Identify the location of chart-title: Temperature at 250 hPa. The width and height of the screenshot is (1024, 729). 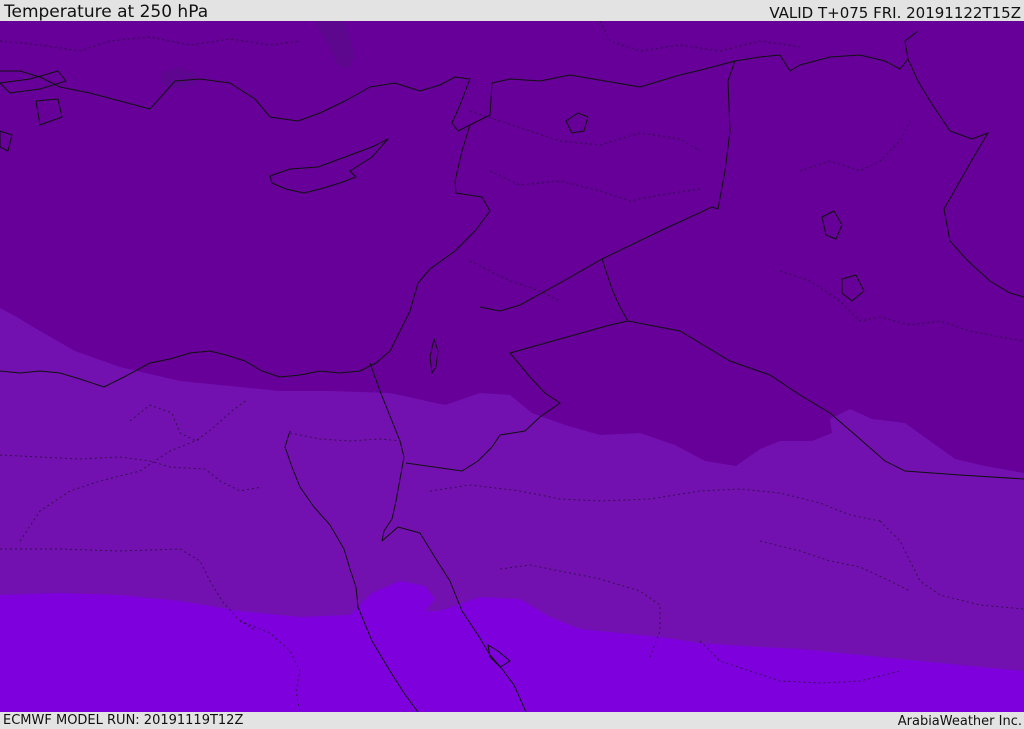
(106, 12).